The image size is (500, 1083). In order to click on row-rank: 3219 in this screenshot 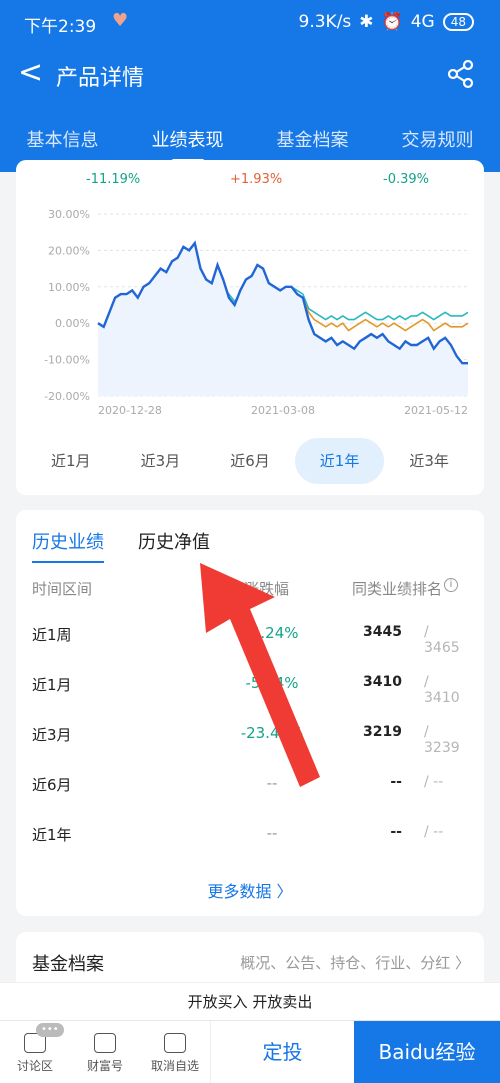, I will do `click(382, 732)`.